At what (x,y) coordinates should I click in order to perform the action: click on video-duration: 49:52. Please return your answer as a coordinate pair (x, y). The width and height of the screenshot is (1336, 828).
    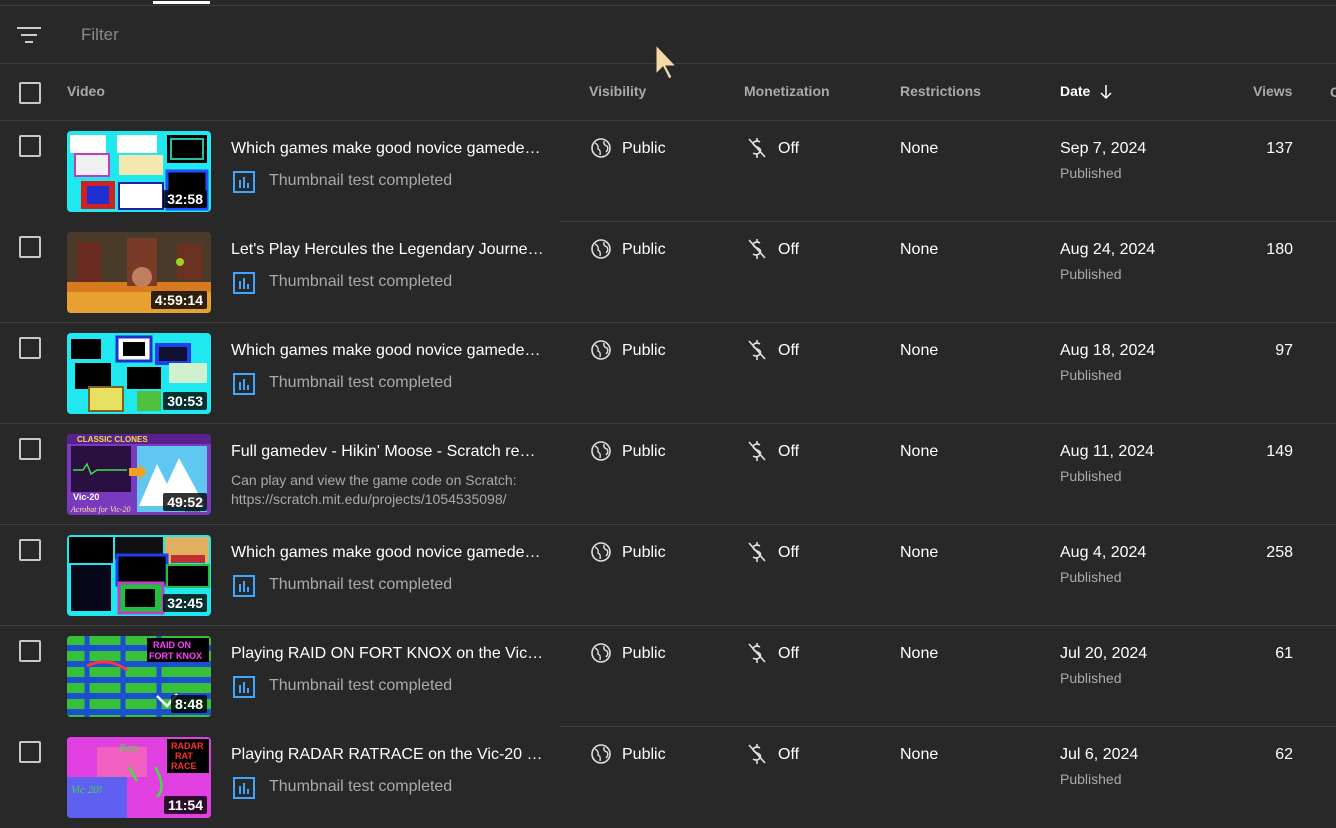
    Looking at the image, I should click on (185, 502).